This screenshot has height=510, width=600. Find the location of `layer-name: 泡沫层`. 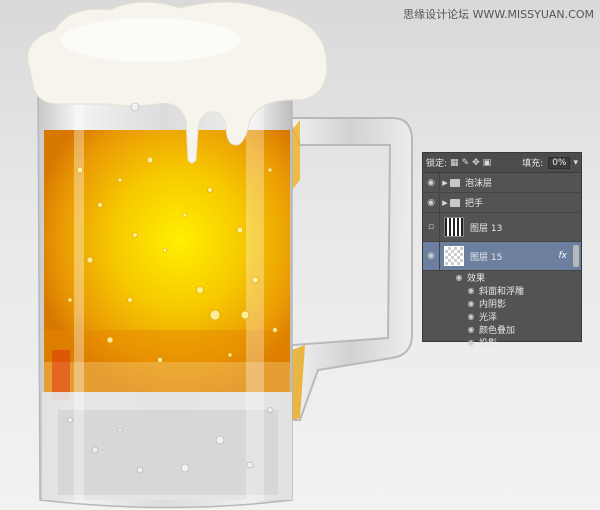

layer-name: 泡沫层 is located at coordinates (479, 184).